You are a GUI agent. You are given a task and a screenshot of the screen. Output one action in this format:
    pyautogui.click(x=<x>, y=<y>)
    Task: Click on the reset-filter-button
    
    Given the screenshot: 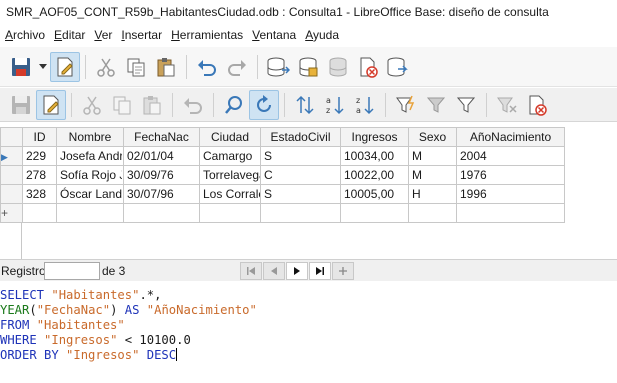 What is the action you would take?
    pyautogui.click(x=507, y=105)
    